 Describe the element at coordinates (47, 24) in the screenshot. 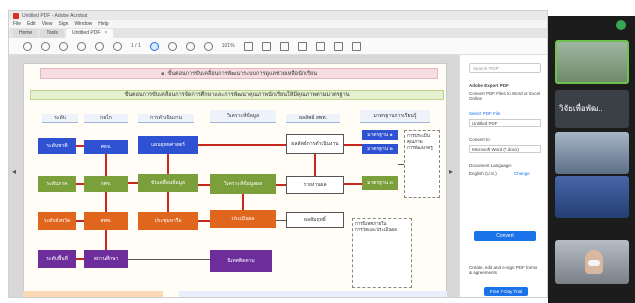

I see `menu-view: View` at that location.